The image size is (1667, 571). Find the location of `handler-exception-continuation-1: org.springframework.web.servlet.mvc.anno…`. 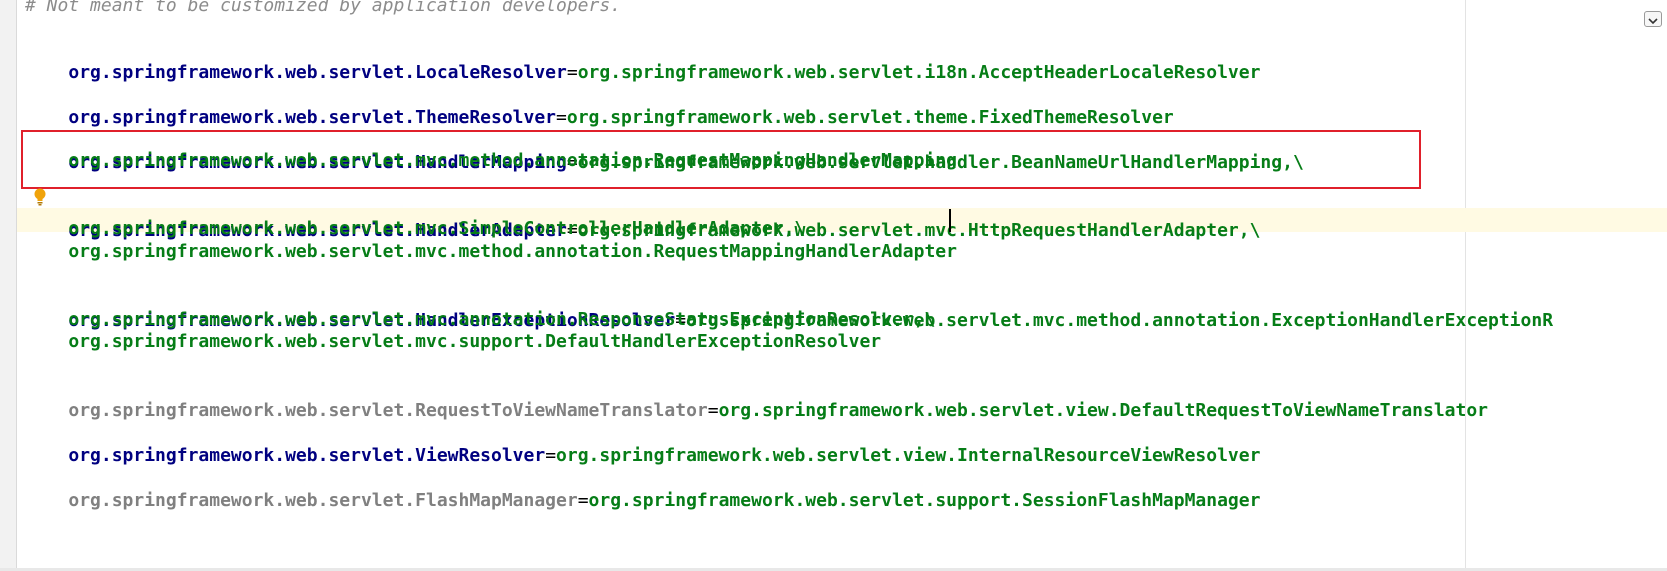

handler-exception-continuation-1: org.springframework.web.servlet.mvc.anno… is located at coordinates (480, 320).